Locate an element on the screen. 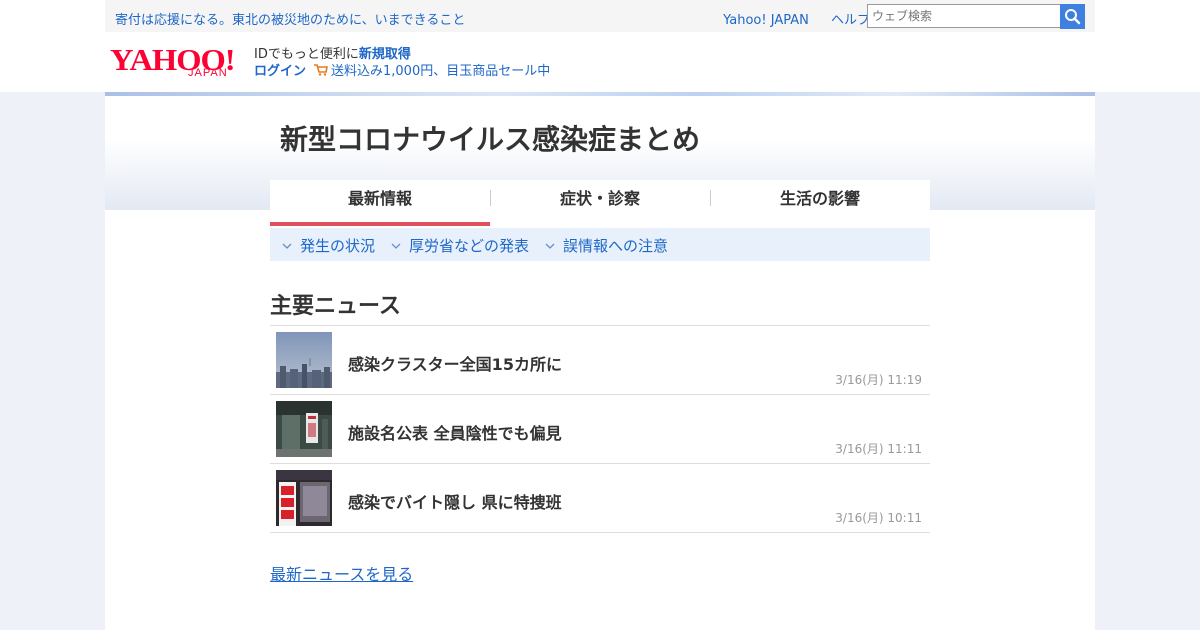 This screenshot has height=630, width=1200. shopping-promo-link: 送料込み1,000円、目玉商品セール中 is located at coordinates (432, 69).